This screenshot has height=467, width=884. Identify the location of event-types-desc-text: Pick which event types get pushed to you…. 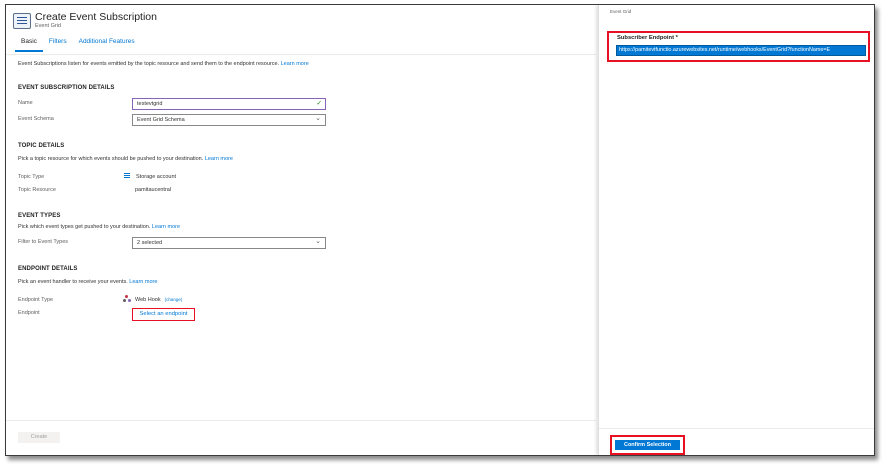
(84, 227).